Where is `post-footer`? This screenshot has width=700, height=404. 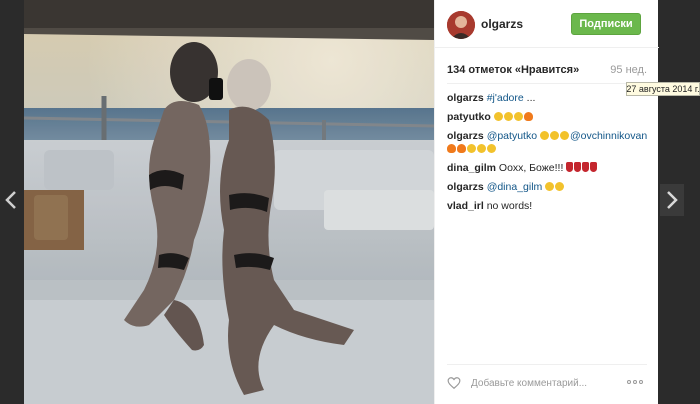 post-footer is located at coordinates (547, 384).